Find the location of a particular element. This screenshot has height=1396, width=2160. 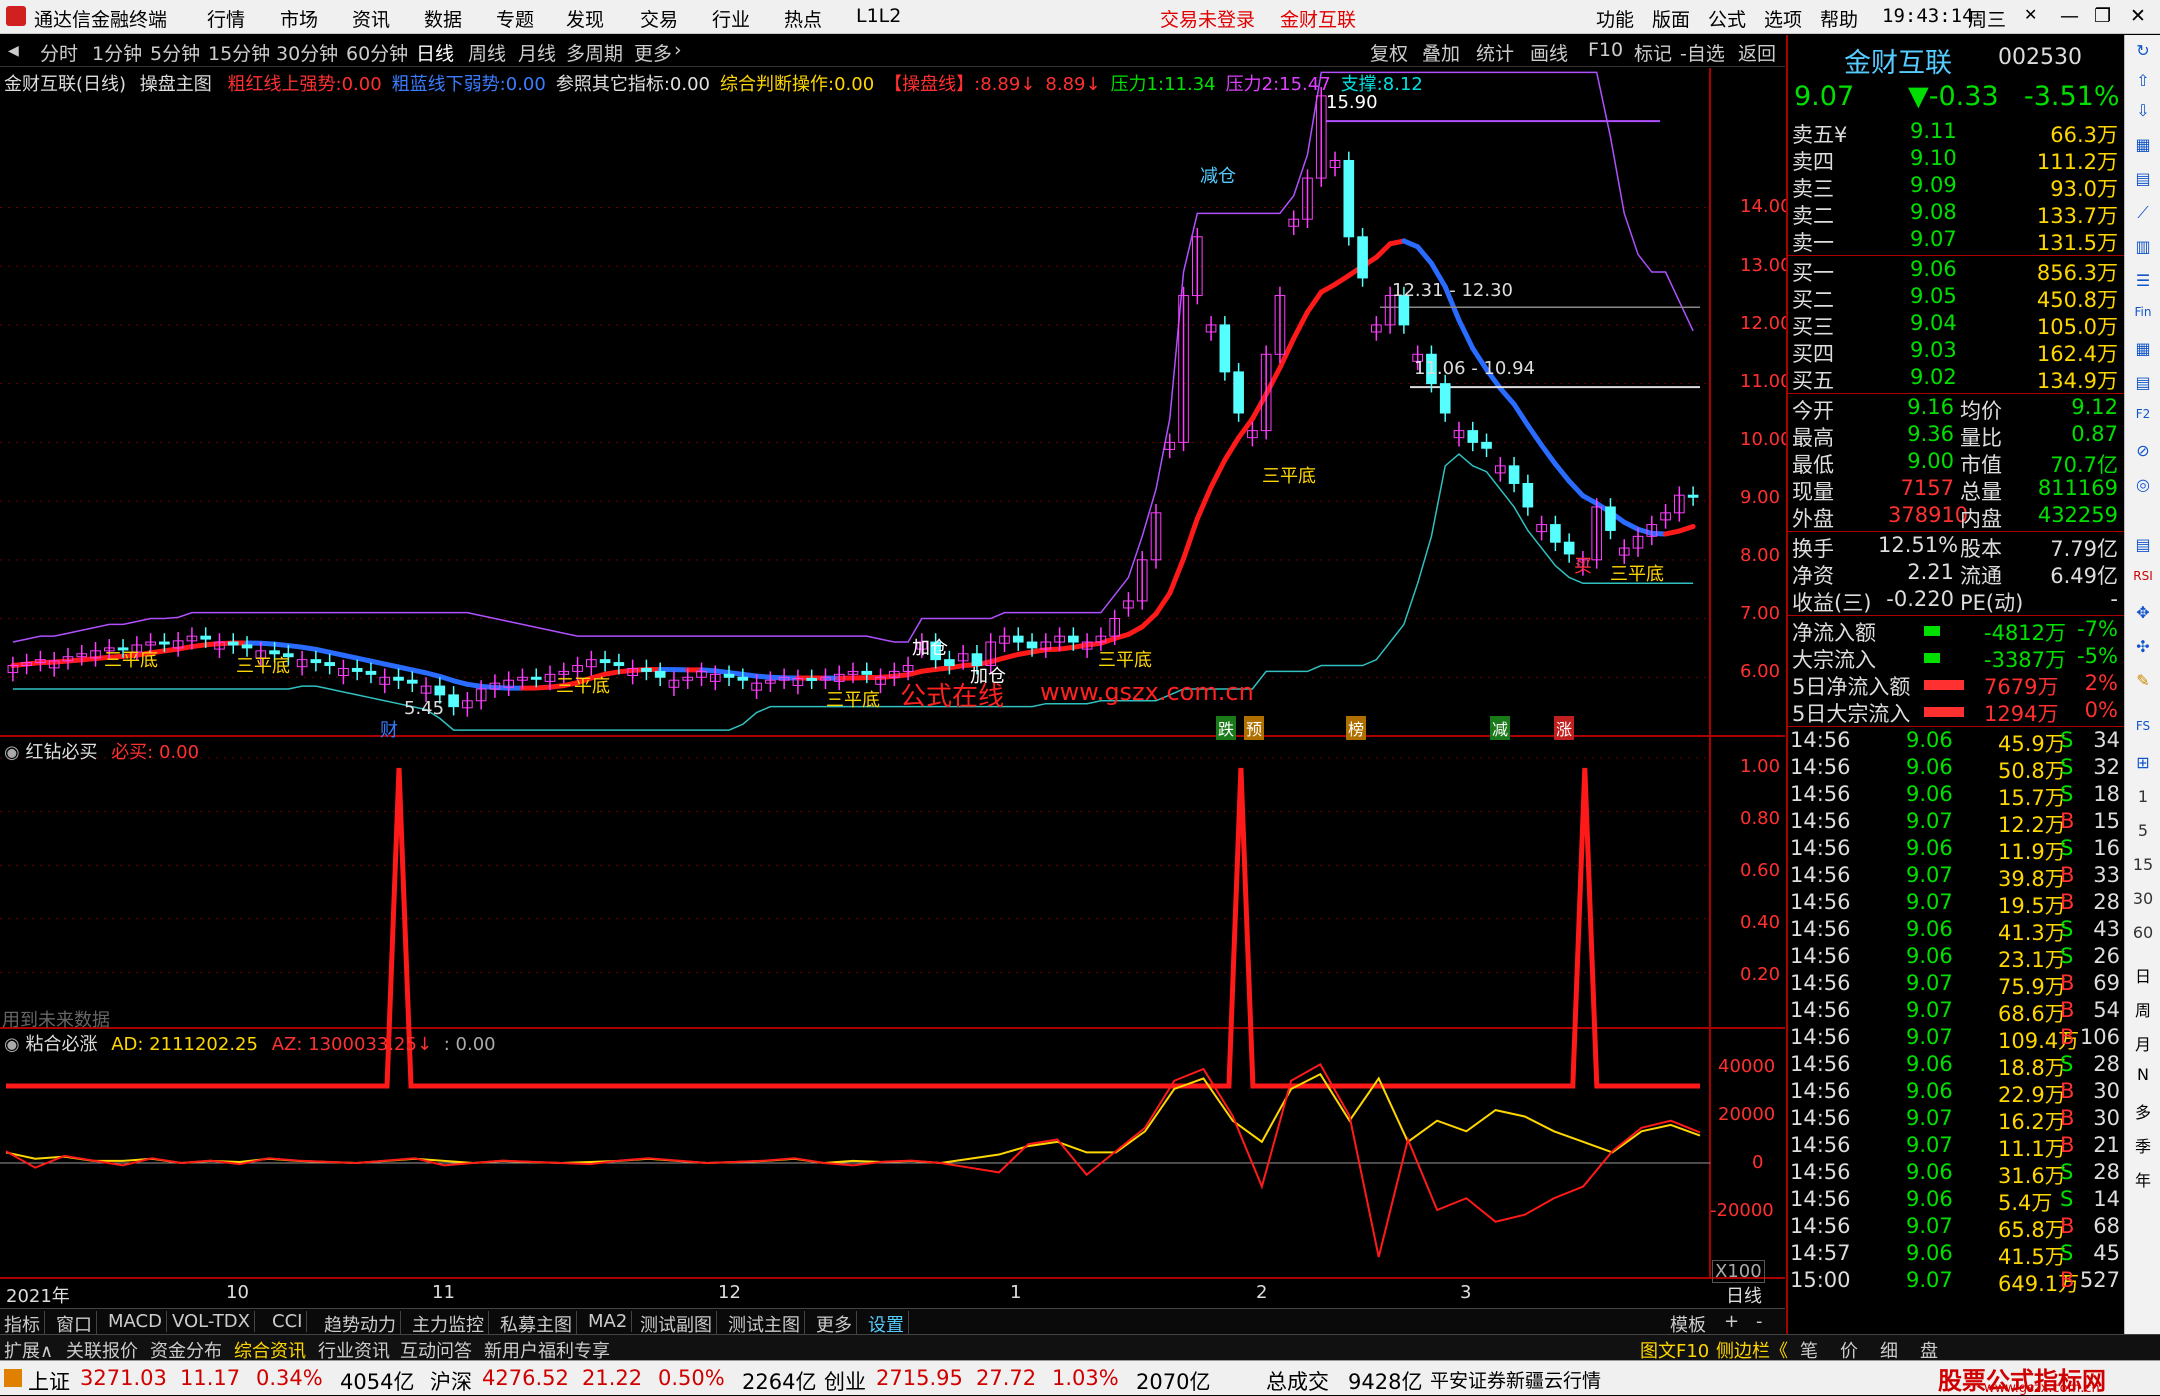

period-1: 1 is located at coordinates (2142, 796).